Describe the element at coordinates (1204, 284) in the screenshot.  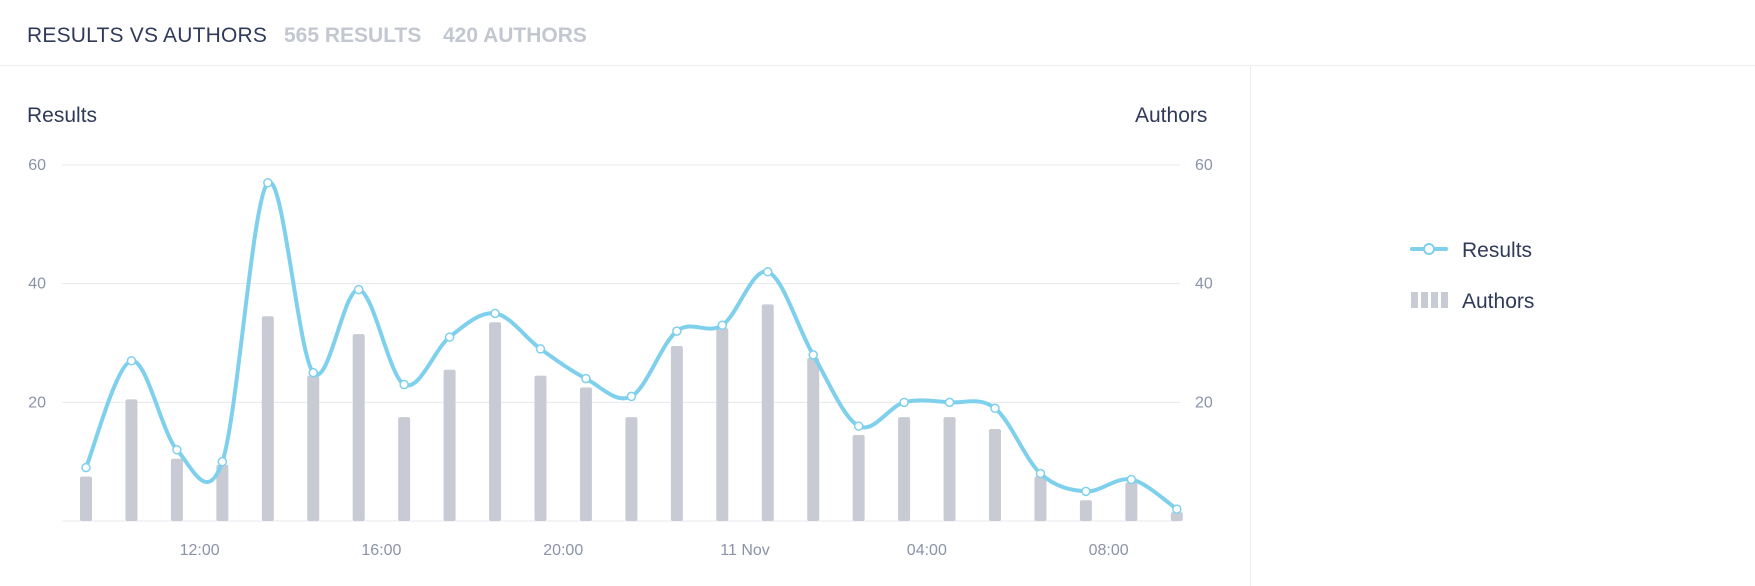
I see `y-tick-right: 40` at that location.